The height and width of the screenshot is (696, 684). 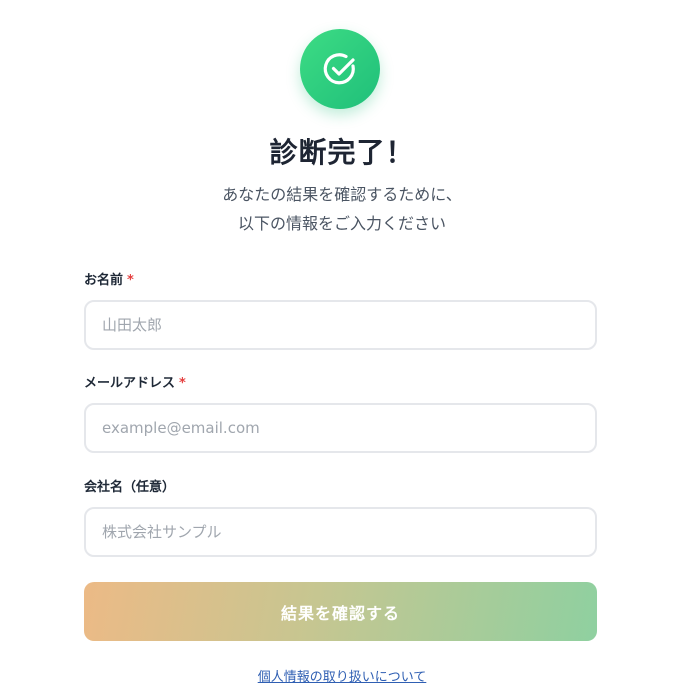 What do you see at coordinates (340, 611) in the screenshot?
I see `submit-button: 結果を確認する` at bounding box center [340, 611].